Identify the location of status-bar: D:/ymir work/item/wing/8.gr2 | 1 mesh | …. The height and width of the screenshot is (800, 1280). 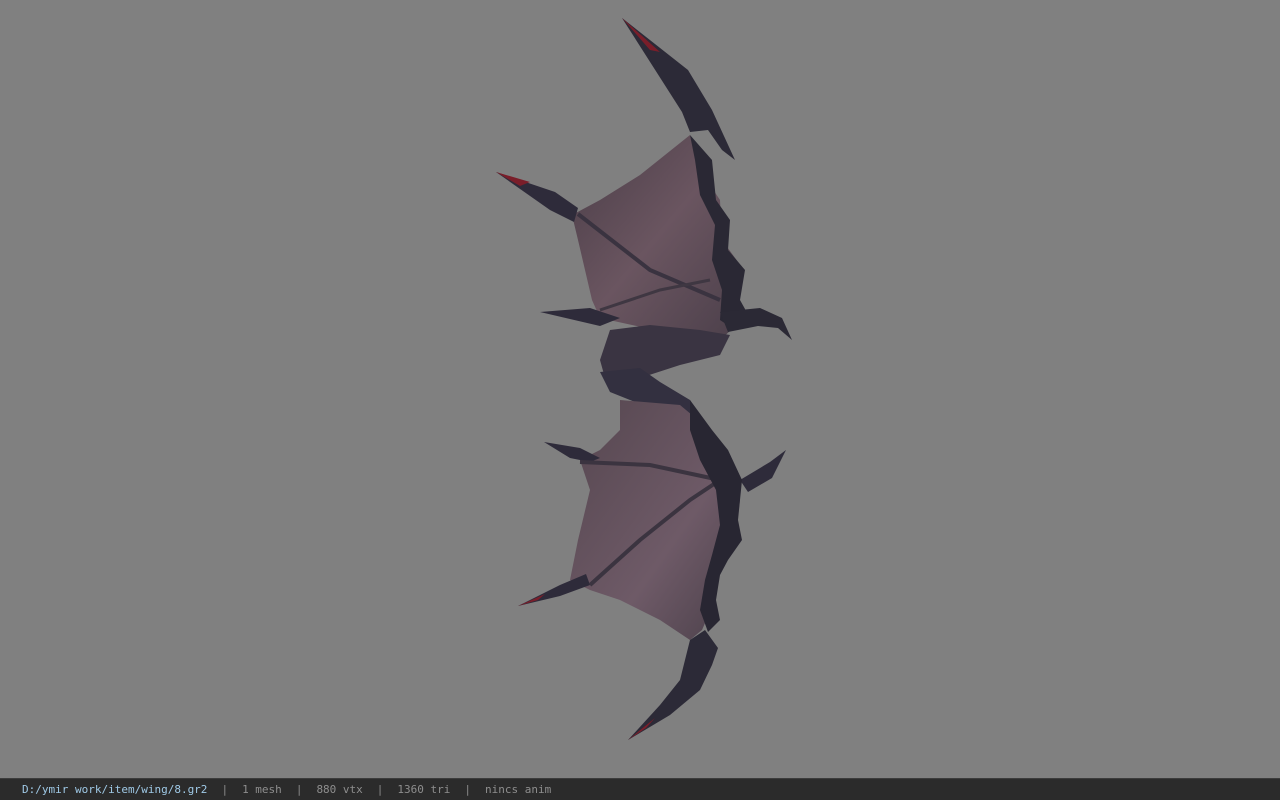
(640, 789).